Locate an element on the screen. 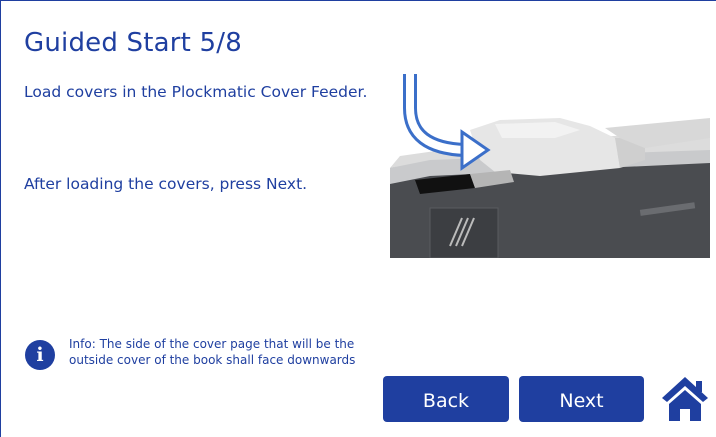  next-button: Next is located at coordinates (581, 399).